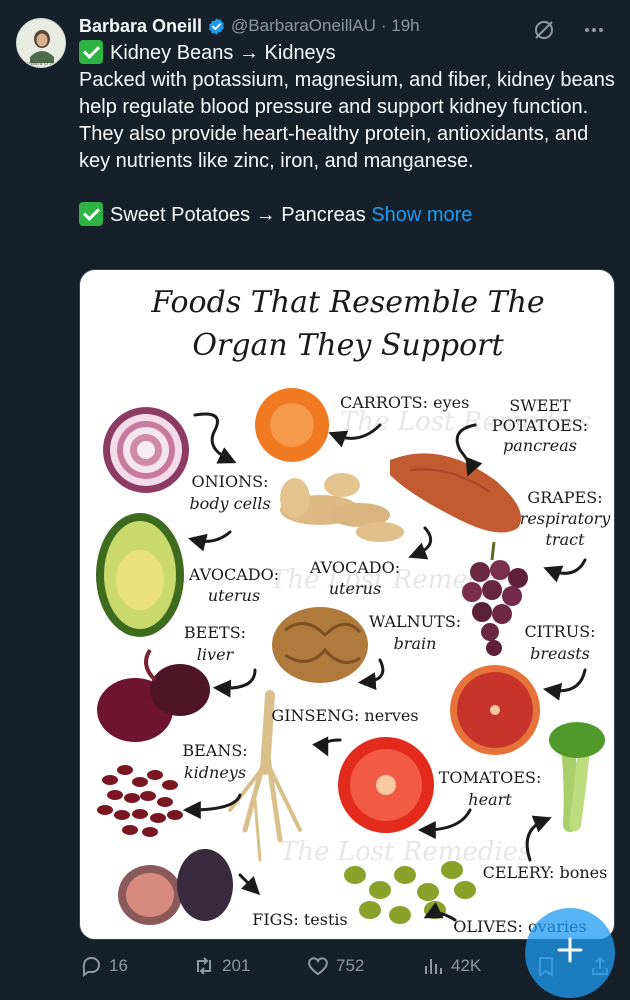  What do you see at coordinates (140, 575) in the screenshot?
I see `avocado-image` at bounding box center [140, 575].